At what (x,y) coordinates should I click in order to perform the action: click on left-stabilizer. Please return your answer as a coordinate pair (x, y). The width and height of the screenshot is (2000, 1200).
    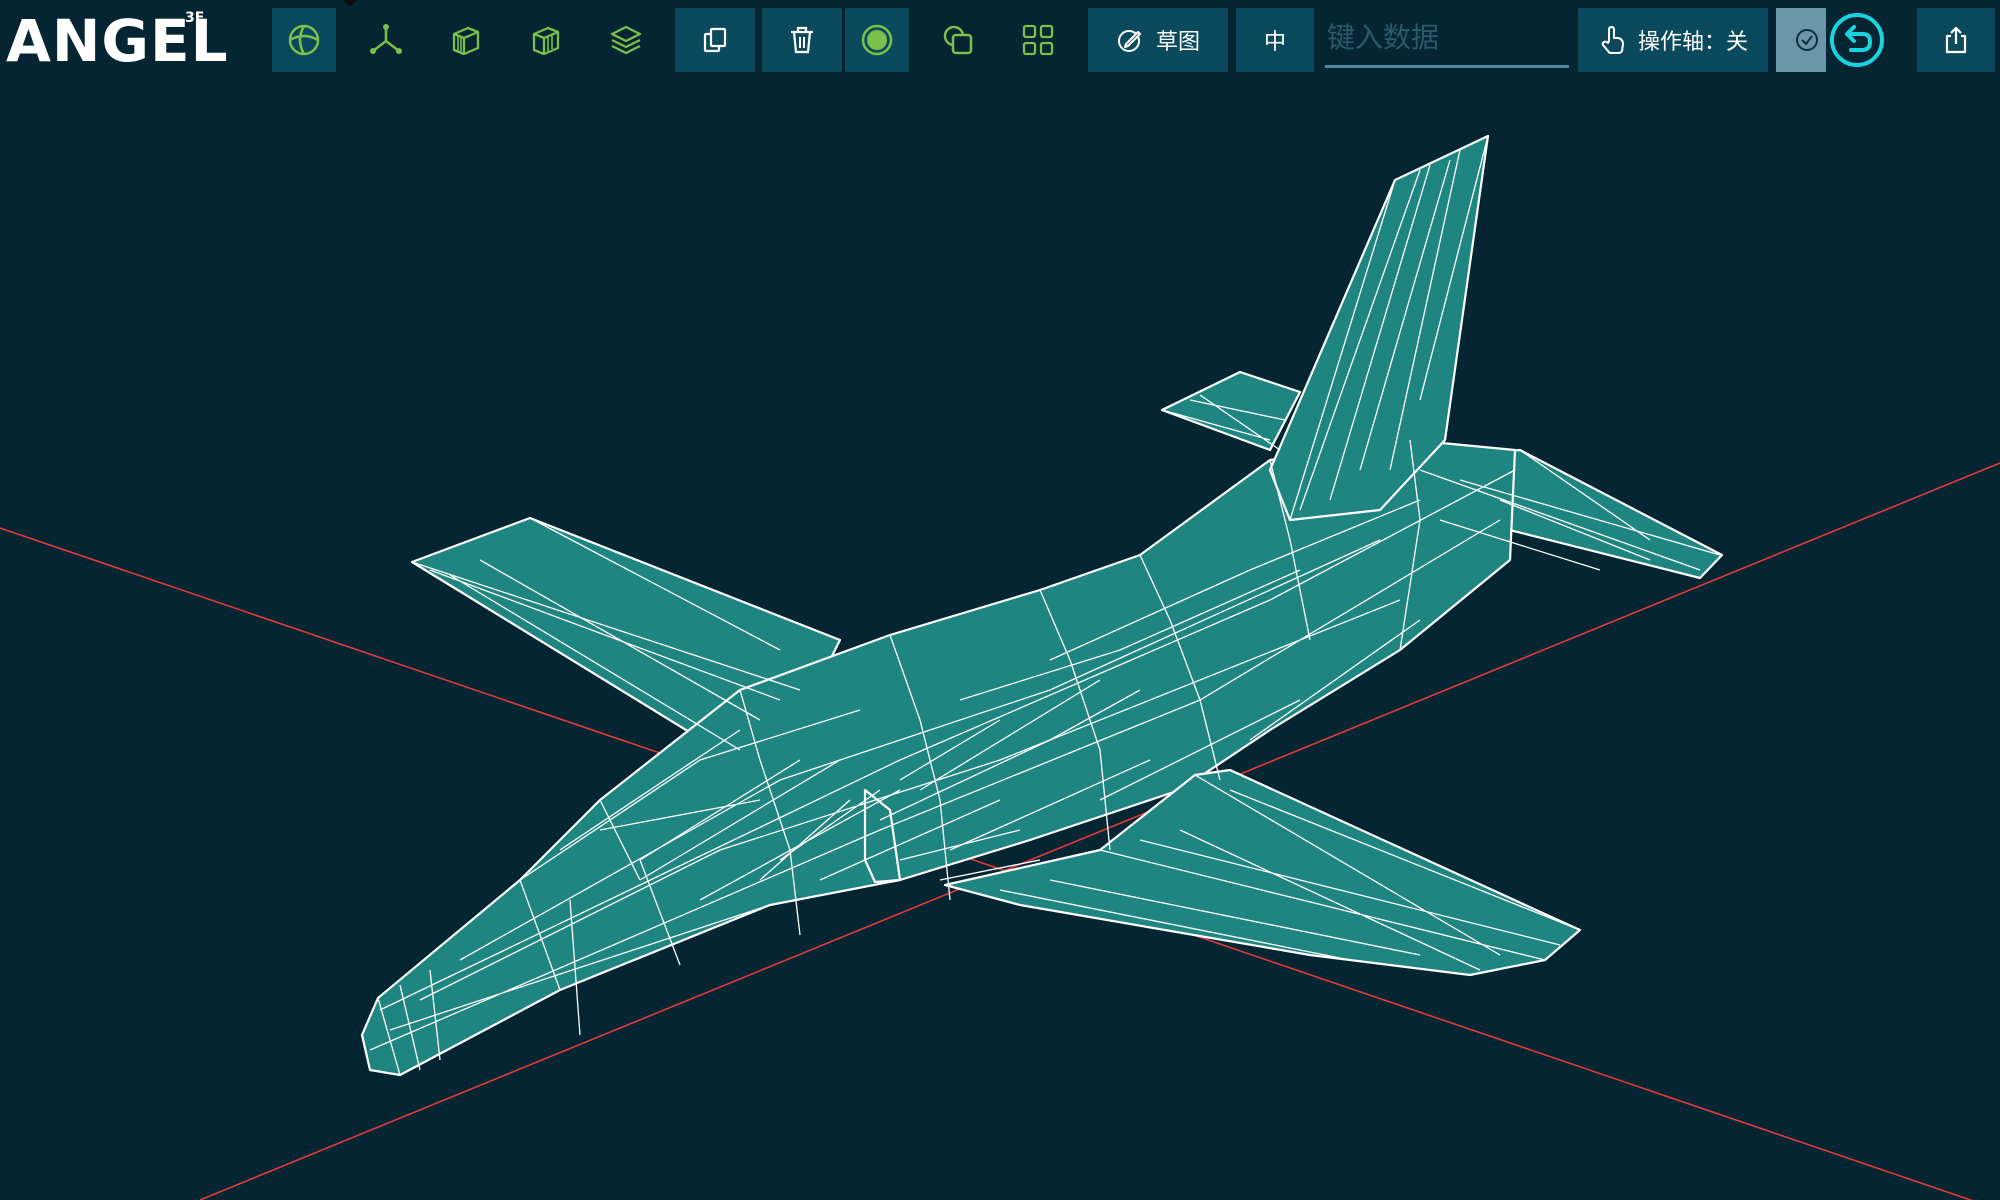
    Looking at the image, I should click on (1231, 411).